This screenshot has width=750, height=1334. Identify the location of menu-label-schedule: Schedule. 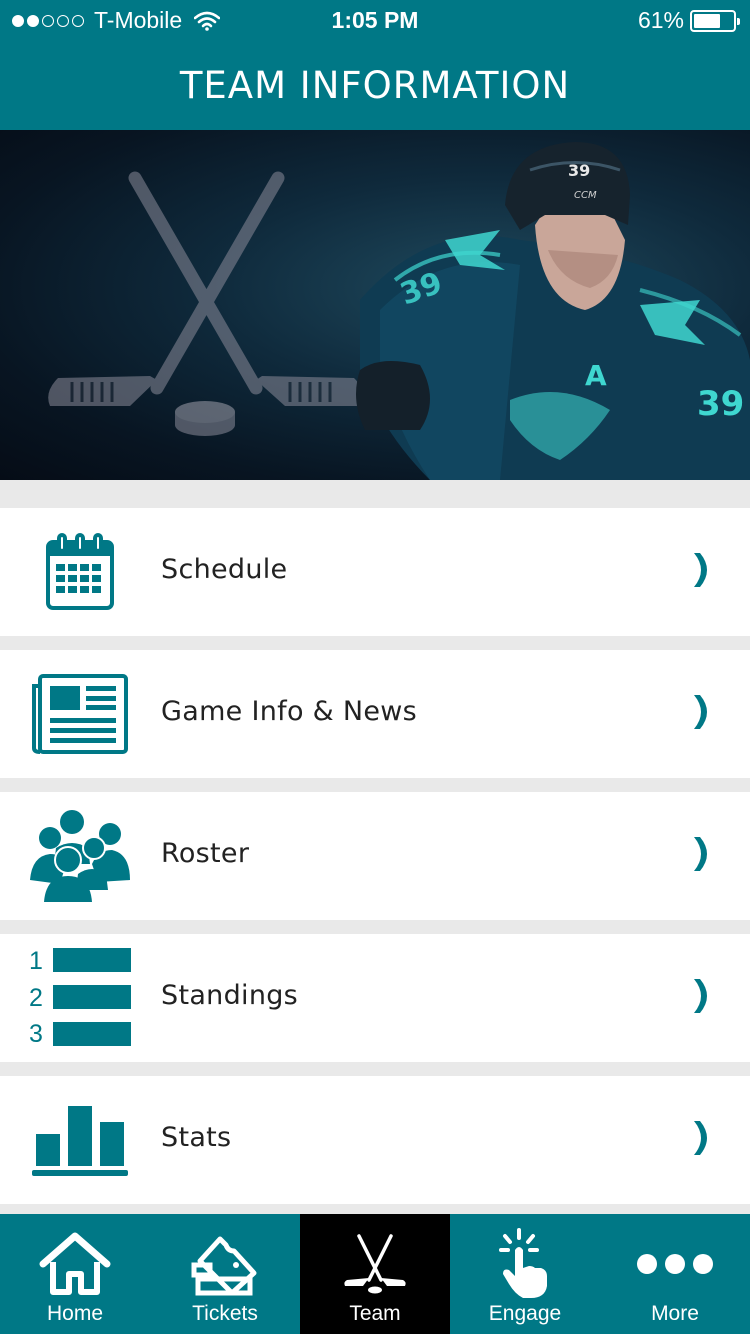
(224, 569).